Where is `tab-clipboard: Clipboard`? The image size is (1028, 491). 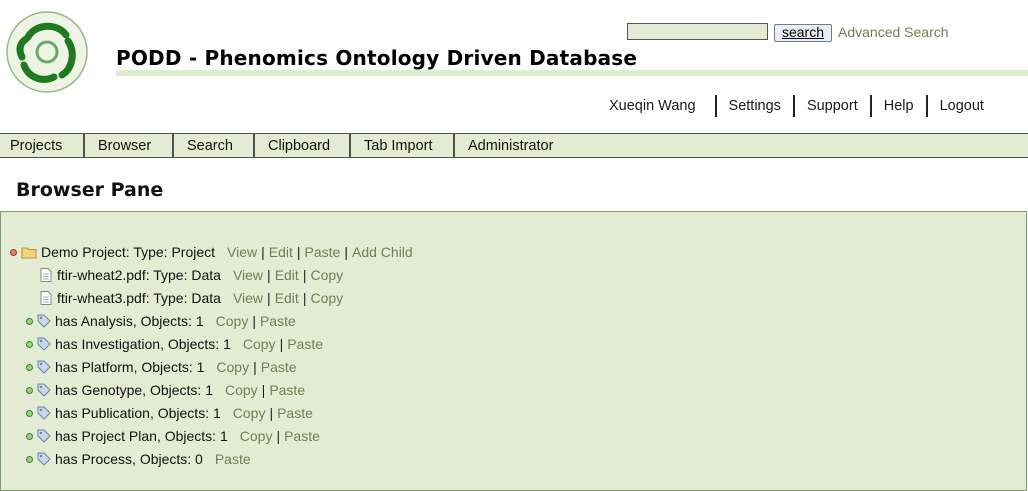 tab-clipboard: Clipboard is located at coordinates (303, 145).